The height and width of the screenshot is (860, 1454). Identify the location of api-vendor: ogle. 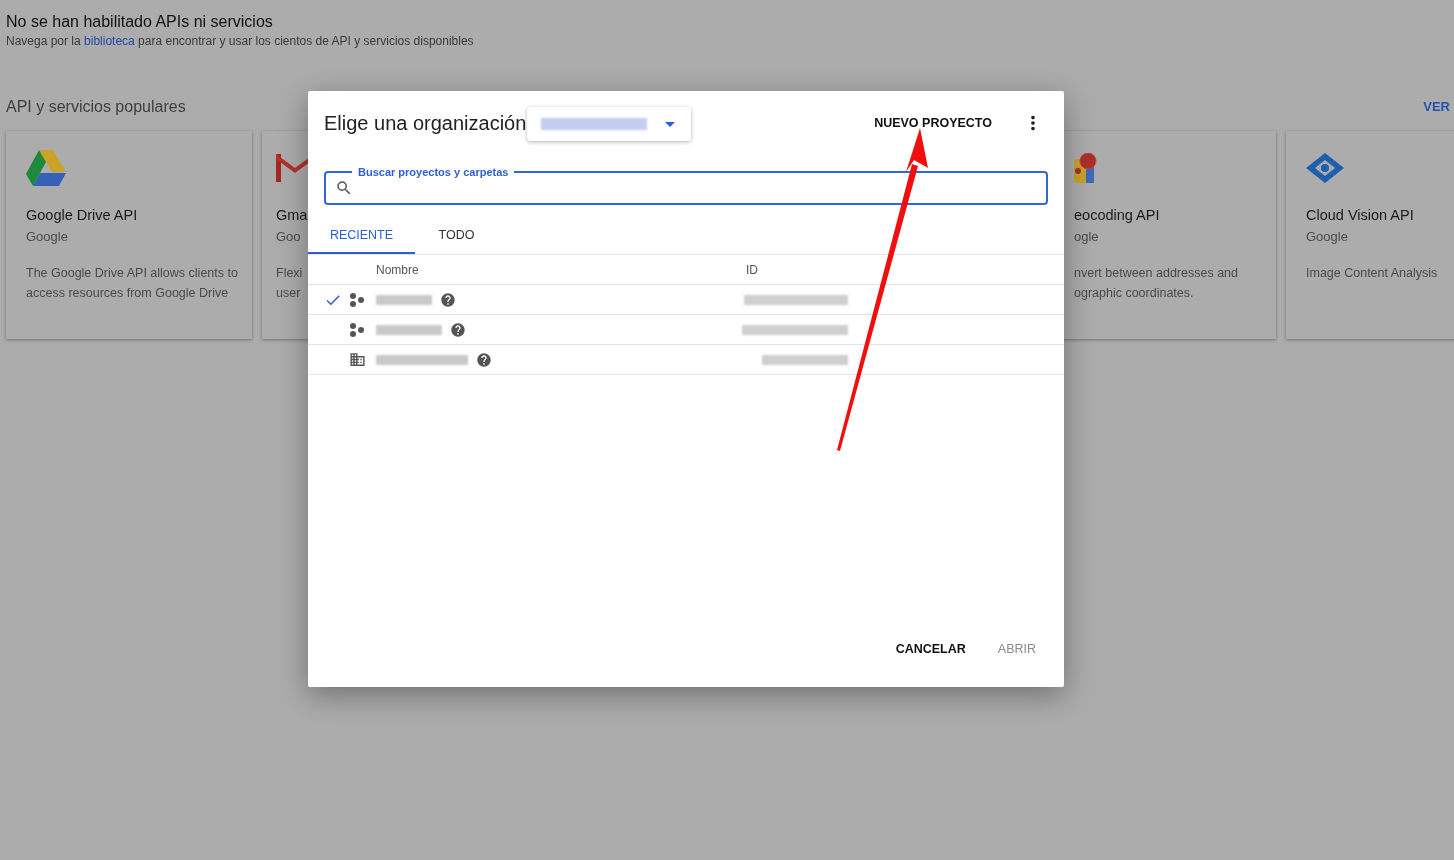
(1086, 237).